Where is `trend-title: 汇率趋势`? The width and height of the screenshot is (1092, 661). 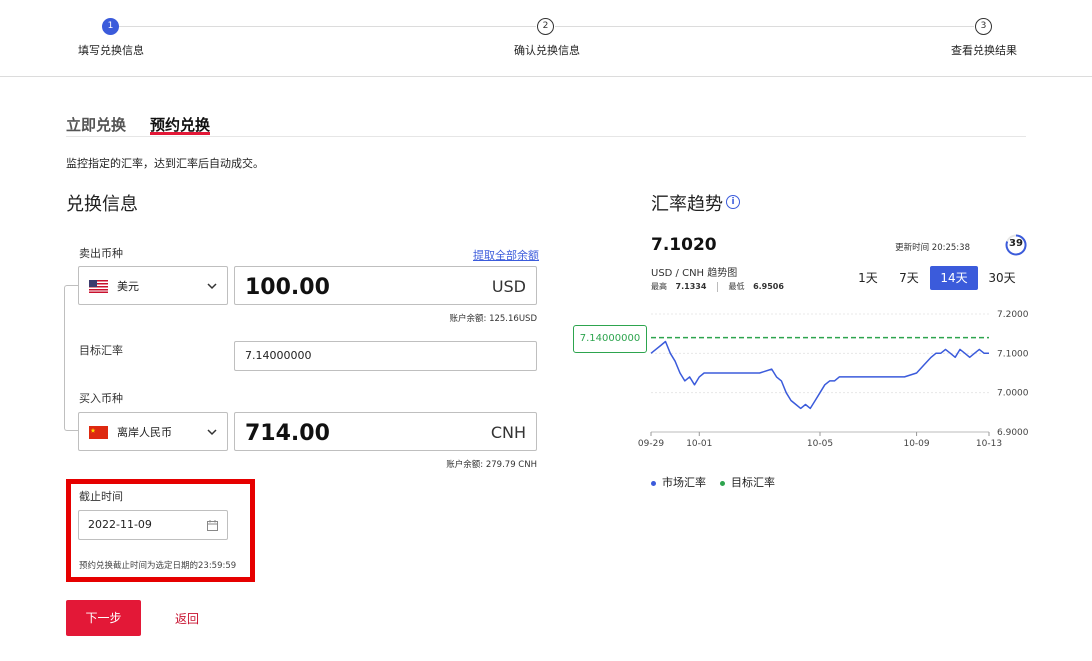
trend-title: 汇率趋势 is located at coordinates (687, 204).